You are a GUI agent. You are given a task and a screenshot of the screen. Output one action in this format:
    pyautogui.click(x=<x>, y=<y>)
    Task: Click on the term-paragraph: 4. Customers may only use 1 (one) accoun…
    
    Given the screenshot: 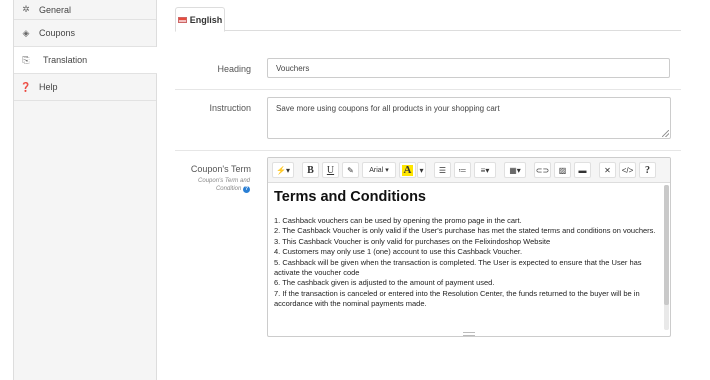 What is the action you would take?
    pyautogui.click(x=398, y=252)
    